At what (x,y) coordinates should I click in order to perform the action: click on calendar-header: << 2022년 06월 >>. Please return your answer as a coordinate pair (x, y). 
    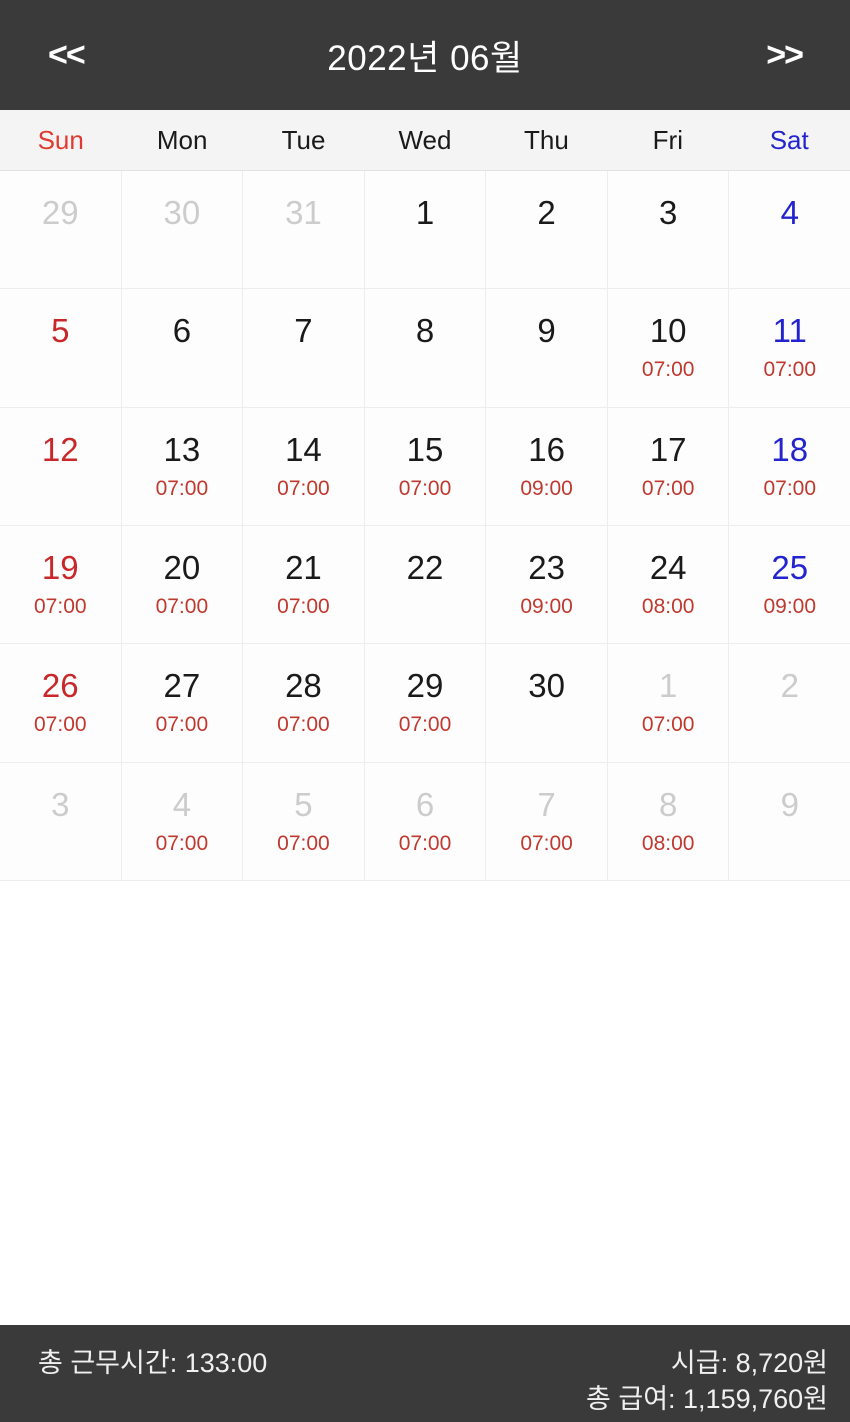
    Looking at the image, I should click on (425, 55).